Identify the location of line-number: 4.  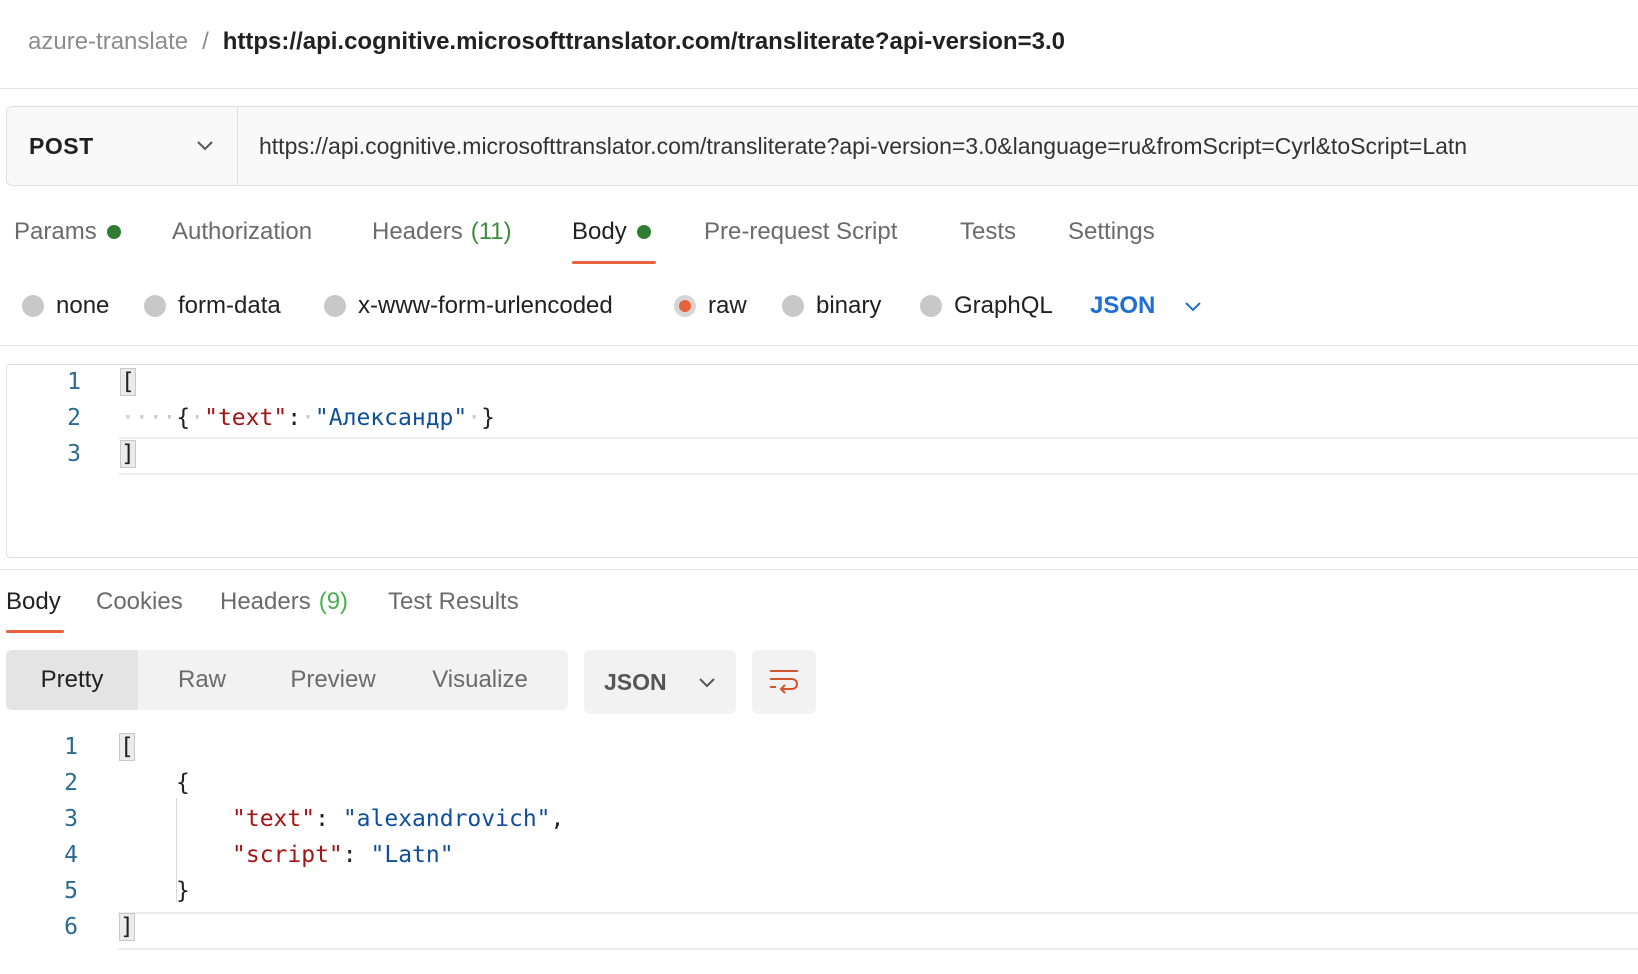
(71, 855).